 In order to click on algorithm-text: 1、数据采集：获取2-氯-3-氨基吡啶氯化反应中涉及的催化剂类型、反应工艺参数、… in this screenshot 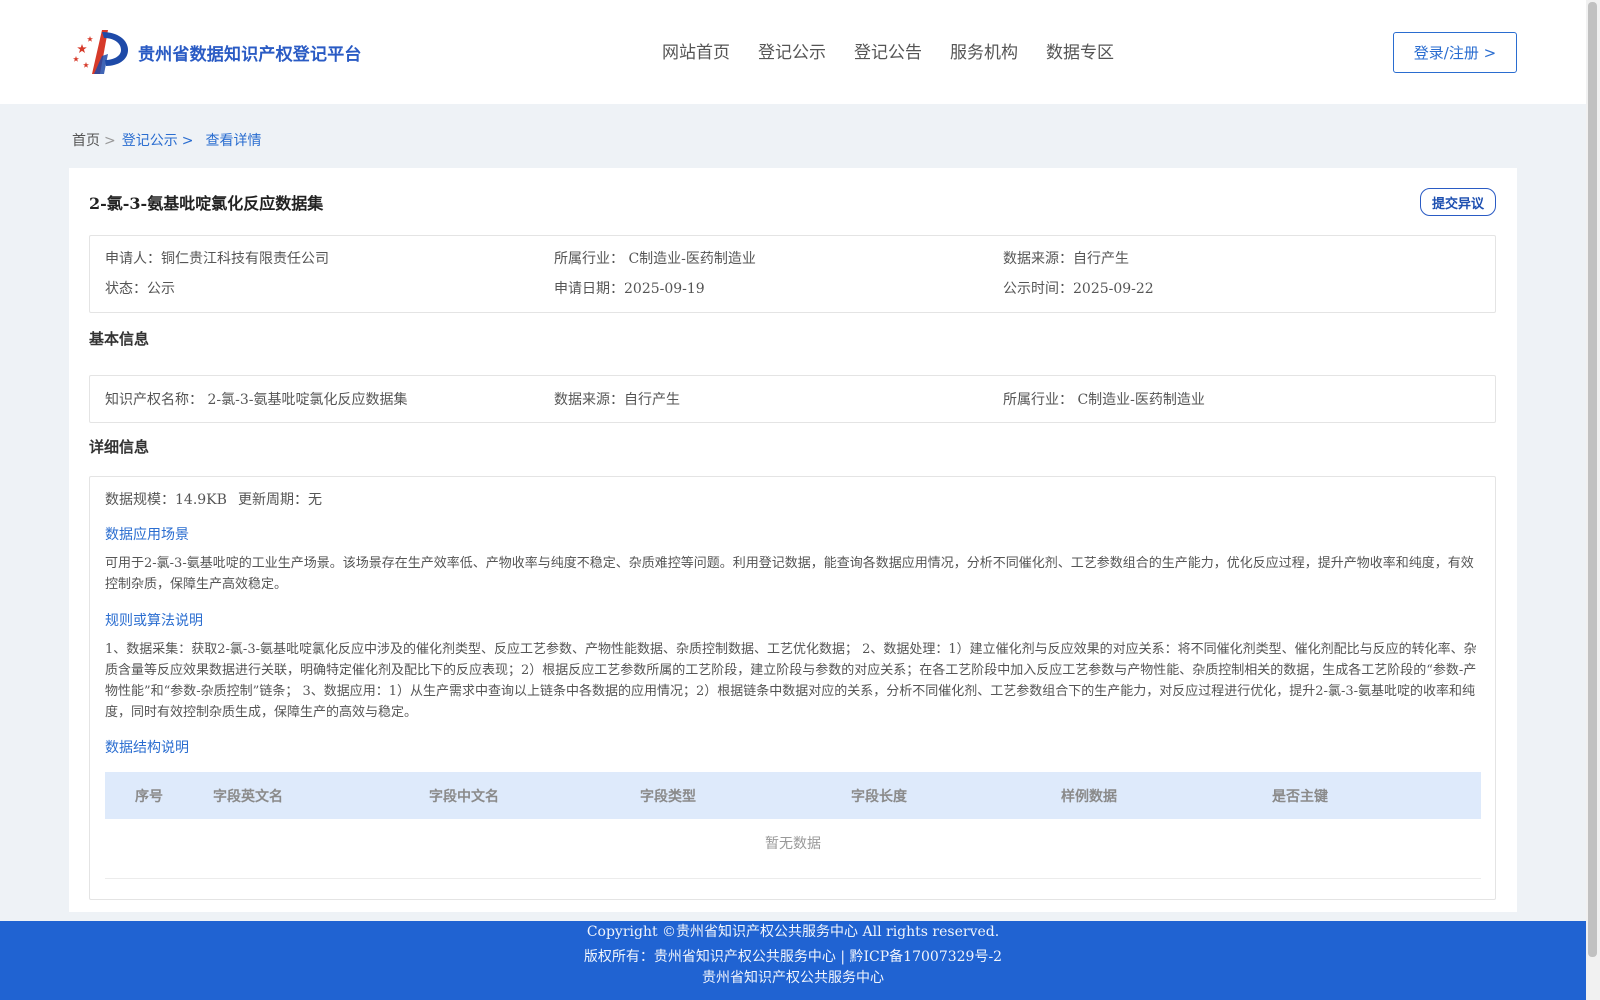, I will do `click(791, 681)`.